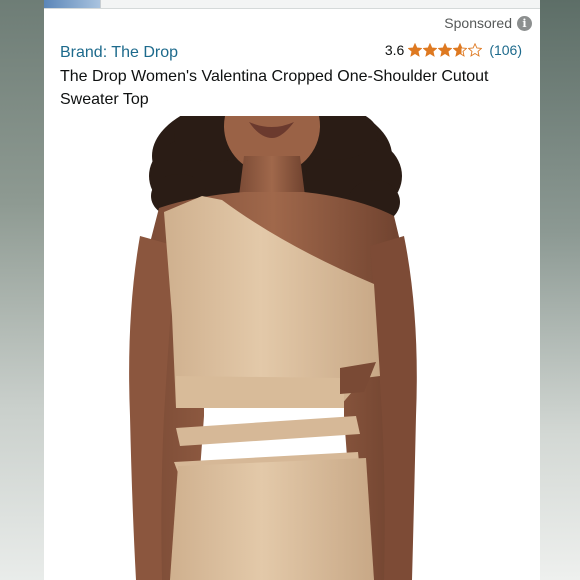 The image size is (580, 580). What do you see at coordinates (505, 50) in the screenshot?
I see `review-count-link: (106)` at bounding box center [505, 50].